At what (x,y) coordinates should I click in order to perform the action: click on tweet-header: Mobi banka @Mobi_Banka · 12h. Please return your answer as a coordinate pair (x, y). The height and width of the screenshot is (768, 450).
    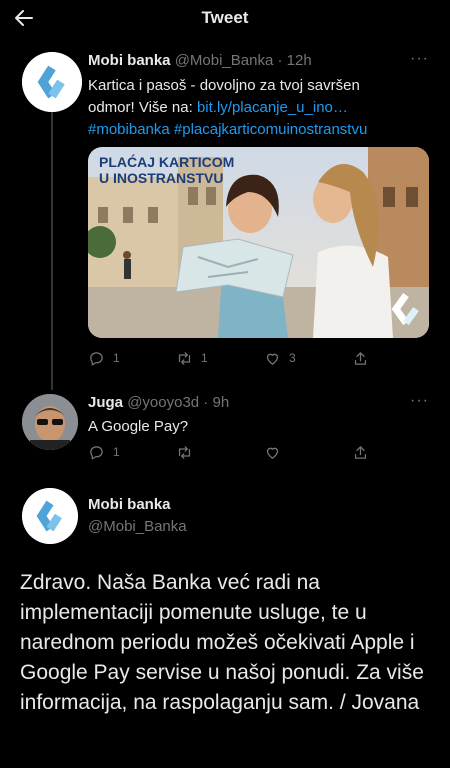
    Looking at the image, I should click on (200, 60).